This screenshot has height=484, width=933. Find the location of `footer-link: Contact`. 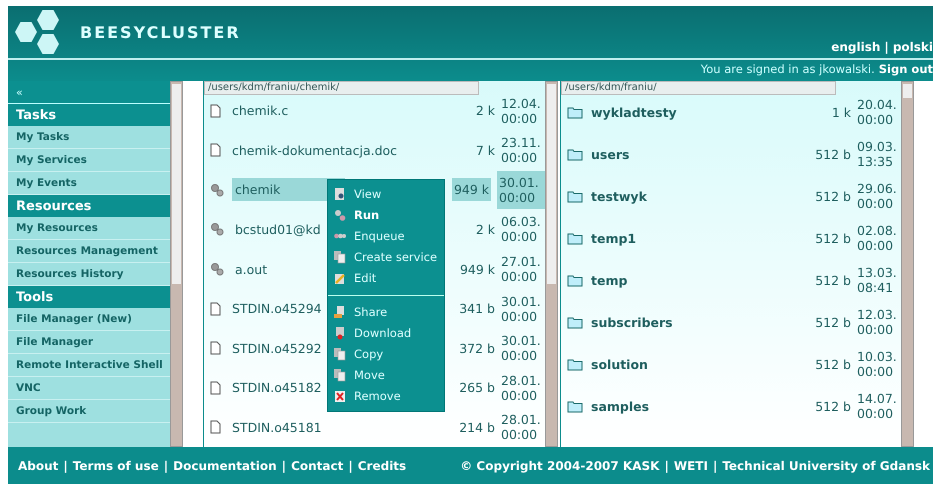

footer-link: Contact is located at coordinates (317, 465).